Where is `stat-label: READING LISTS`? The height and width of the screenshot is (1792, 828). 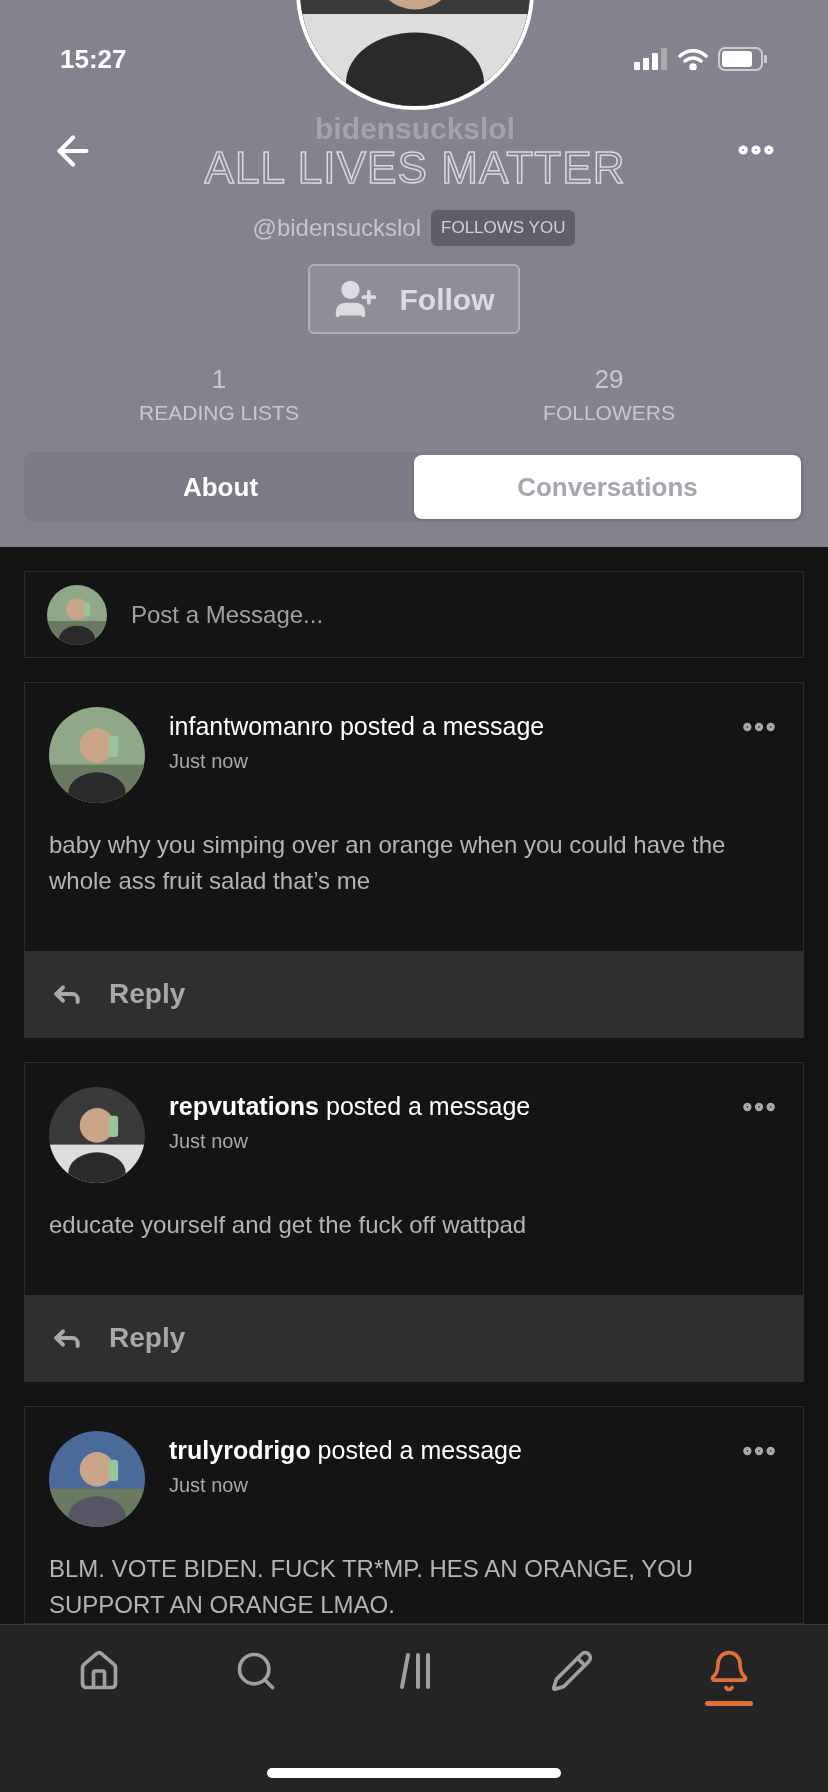
stat-label: READING LISTS is located at coordinates (219, 413).